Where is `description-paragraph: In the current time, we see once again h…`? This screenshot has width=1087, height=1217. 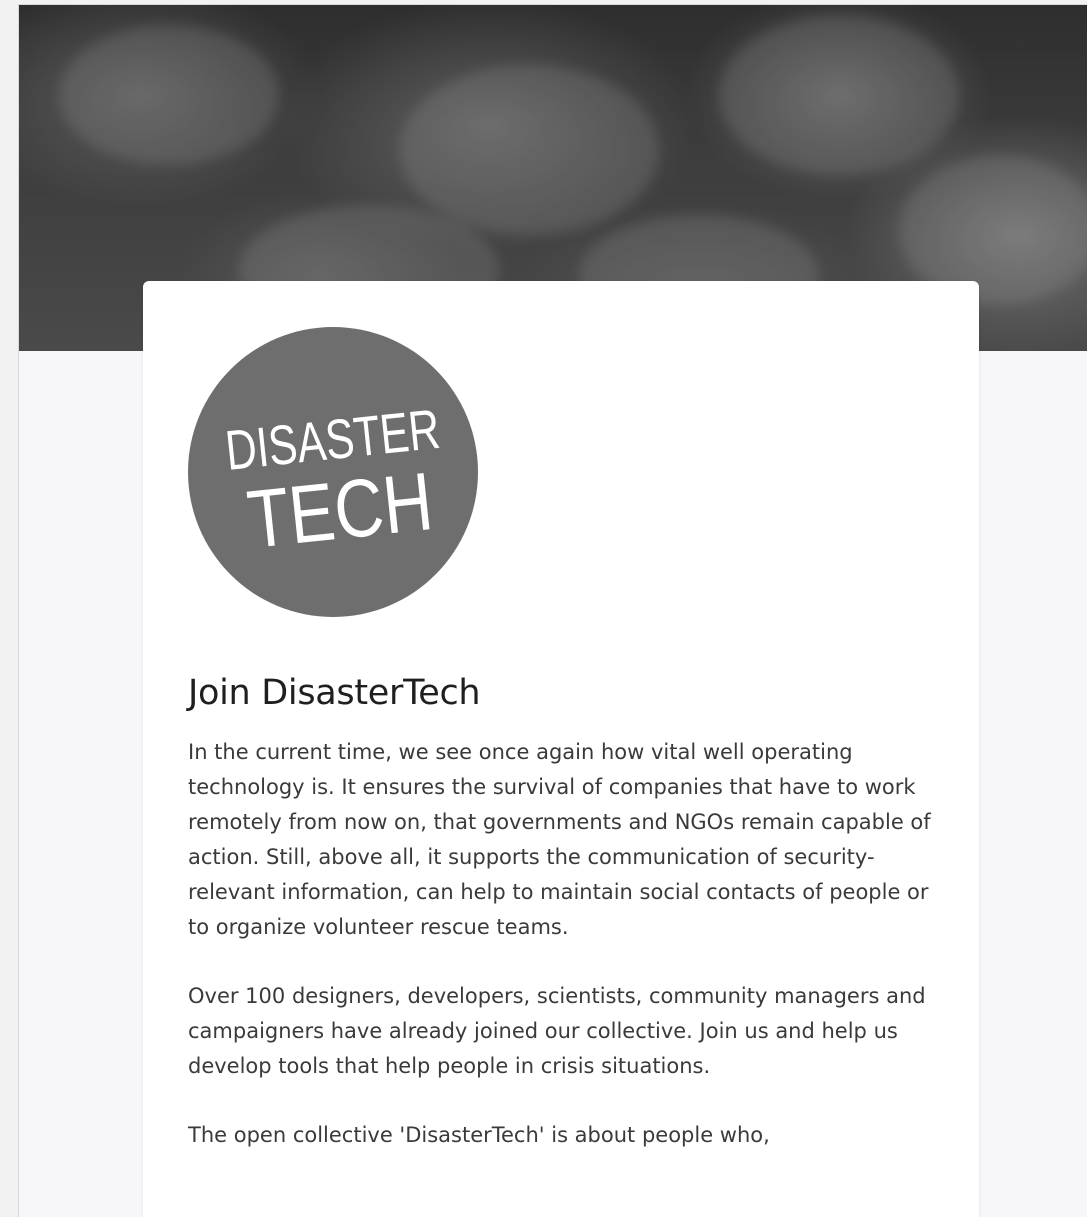 description-paragraph: In the current time, we see once again h… is located at coordinates (559, 839).